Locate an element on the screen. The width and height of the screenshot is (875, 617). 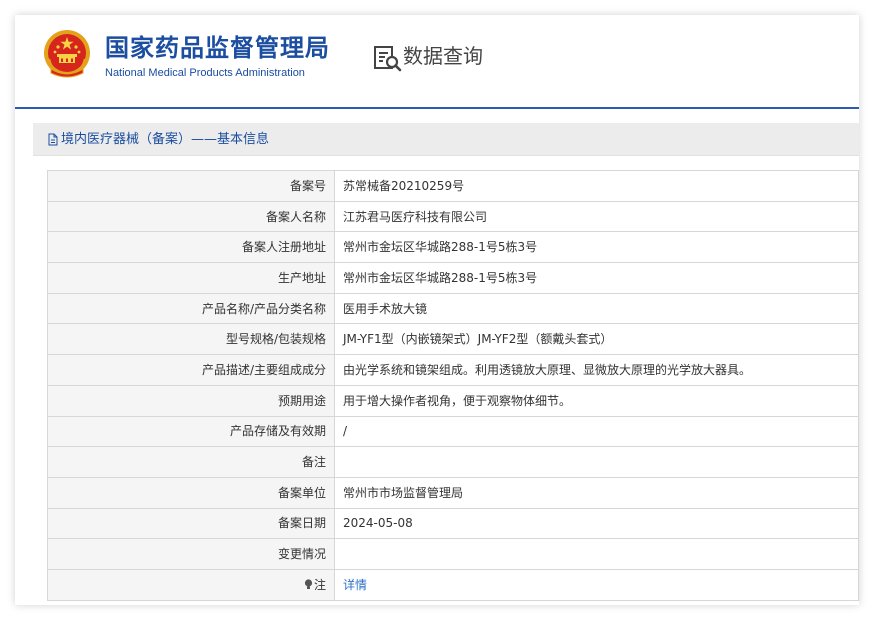
field-label: 预期用途 is located at coordinates (191, 400).